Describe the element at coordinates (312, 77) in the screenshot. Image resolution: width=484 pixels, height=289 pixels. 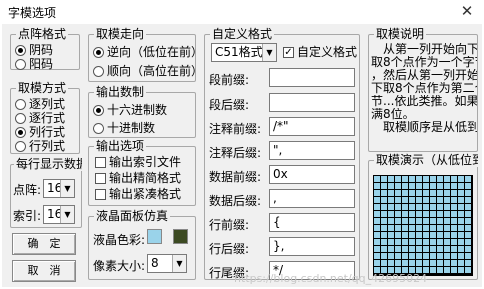
I see `segment-prefix-input` at that location.